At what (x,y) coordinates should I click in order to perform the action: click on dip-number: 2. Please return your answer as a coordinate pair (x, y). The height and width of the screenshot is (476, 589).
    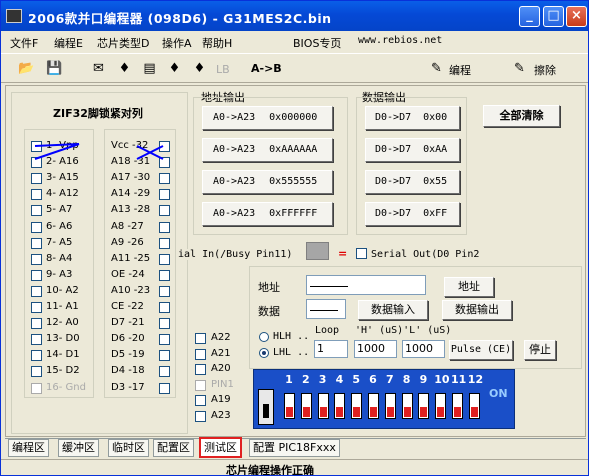
    Looking at the image, I should click on (305, 379).